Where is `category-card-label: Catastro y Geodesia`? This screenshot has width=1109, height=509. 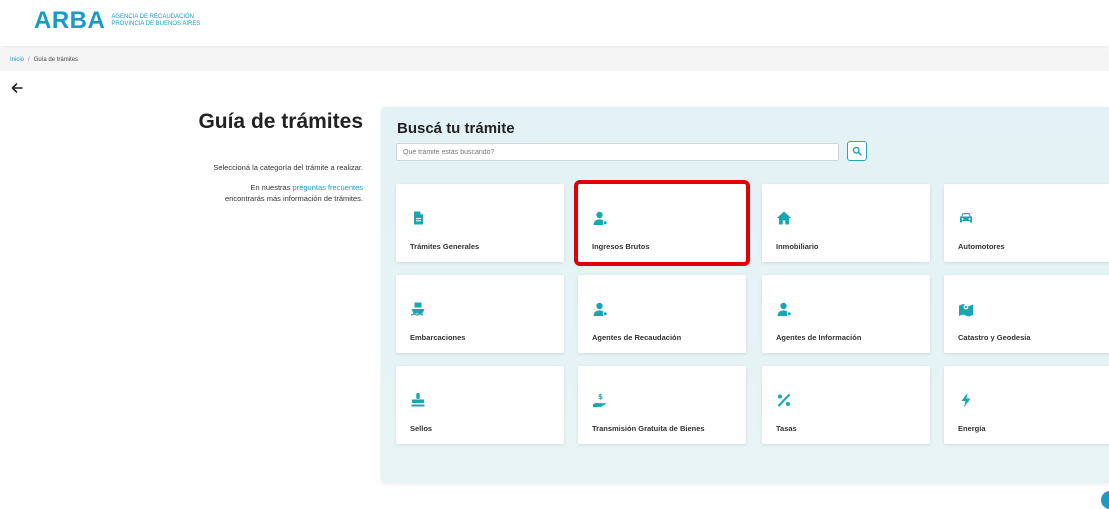 category-card-label: Catastro y Geodesia is located at coordinates (994, 337).